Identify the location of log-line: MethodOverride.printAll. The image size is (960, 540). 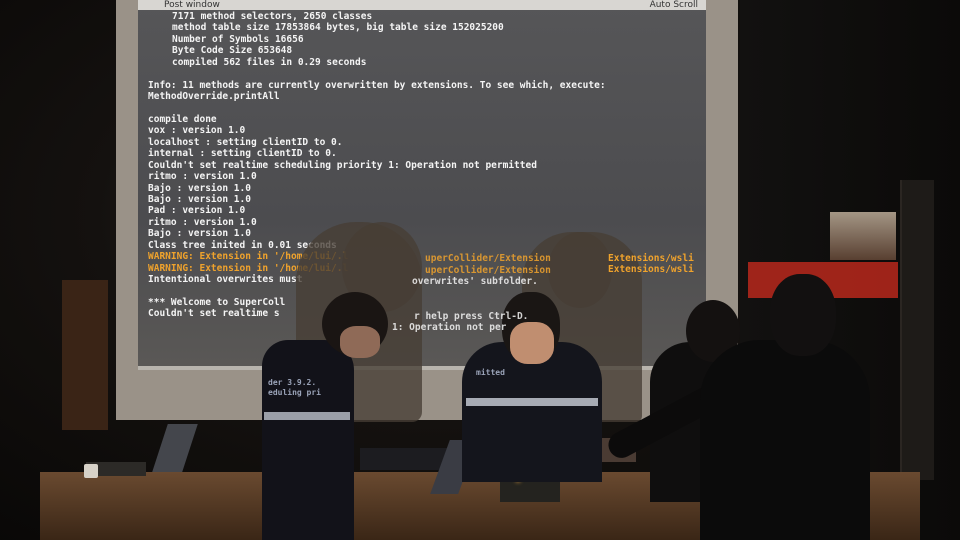
(214, 97).